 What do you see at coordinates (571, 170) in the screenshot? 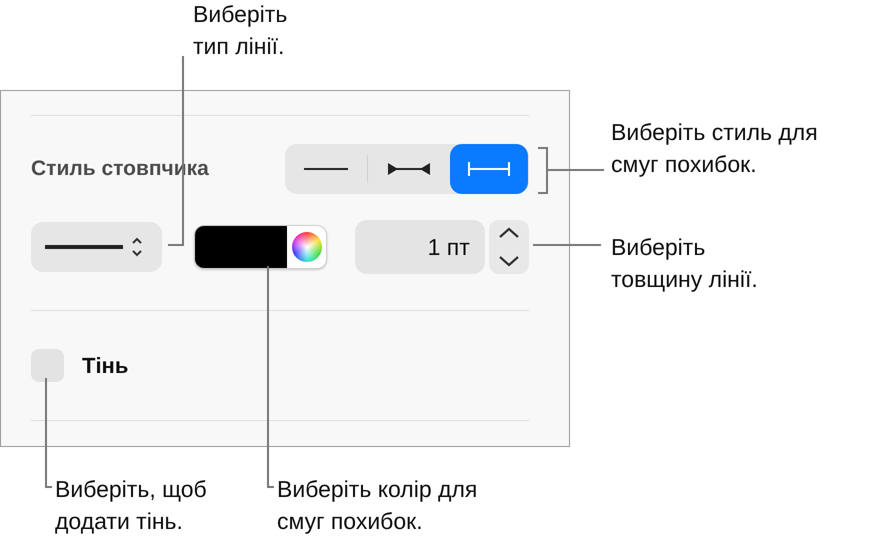
I see `bracket-leader-line` at bounding box center [571, 170].